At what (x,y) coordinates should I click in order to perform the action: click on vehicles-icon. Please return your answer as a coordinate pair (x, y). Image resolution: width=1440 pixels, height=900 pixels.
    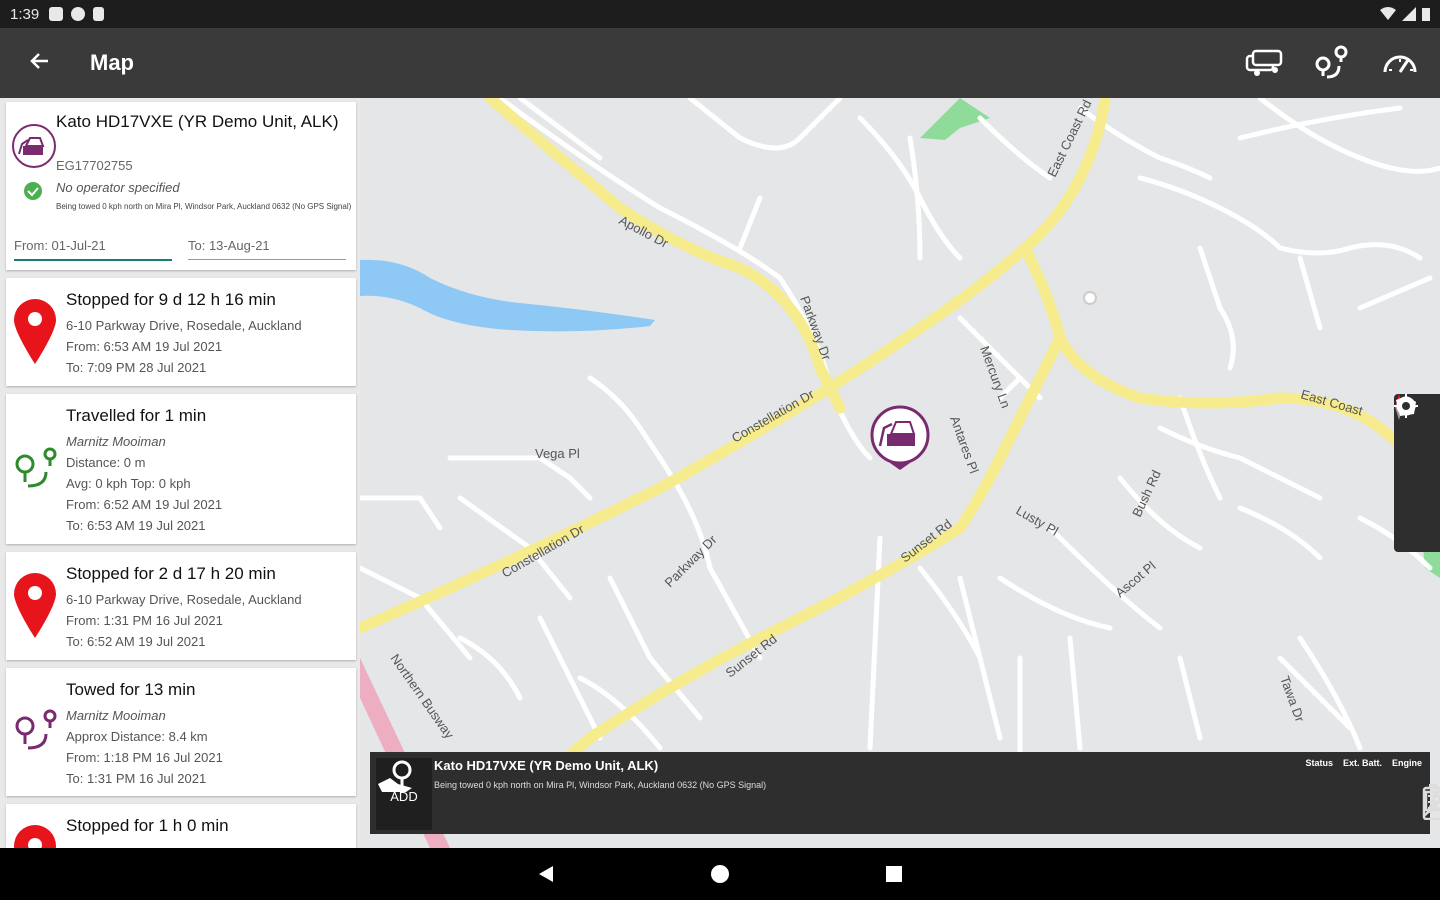
    Looking at the image, I should click on (1264, 63).